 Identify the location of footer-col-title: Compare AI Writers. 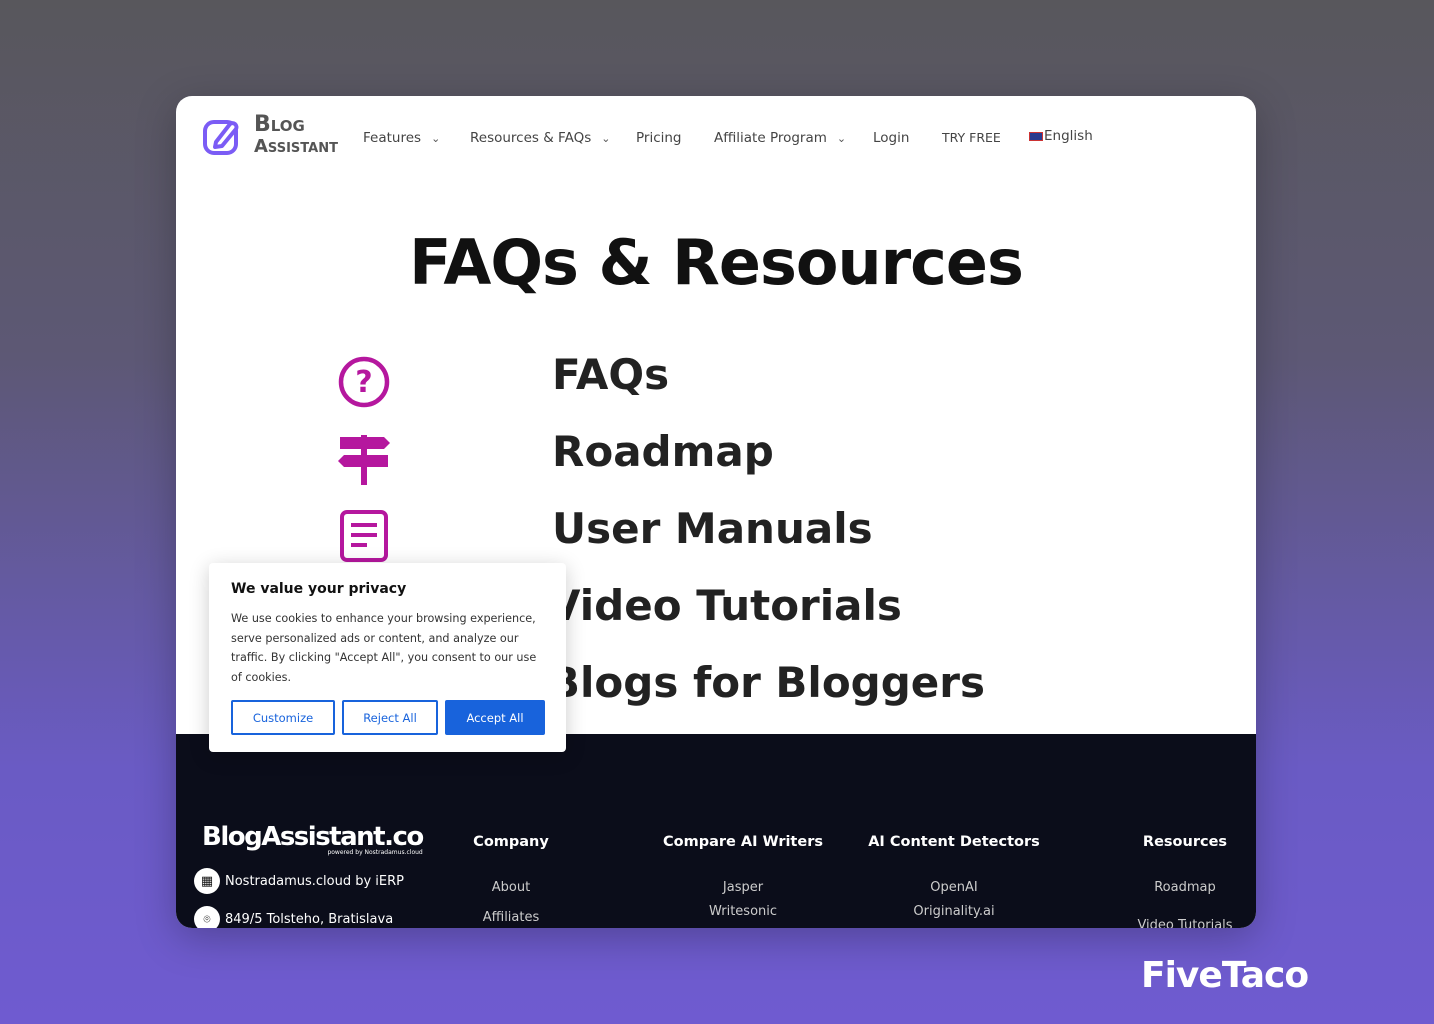
(743, 842).